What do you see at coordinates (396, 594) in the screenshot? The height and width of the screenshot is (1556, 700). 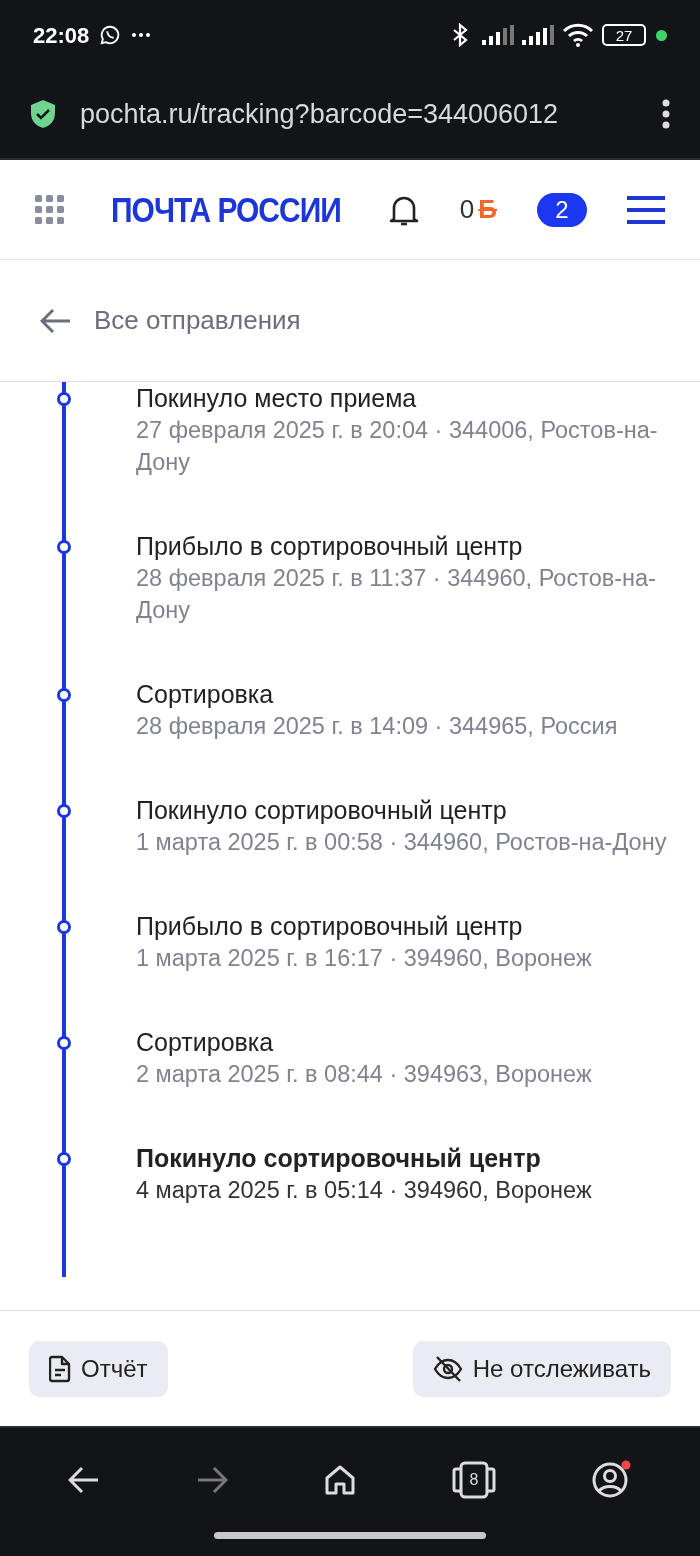 I see `event-details: 28 февраля 2025 г. в 11:37 · 344960, Ростов-на-Дону` at bounding box center [396, 594].